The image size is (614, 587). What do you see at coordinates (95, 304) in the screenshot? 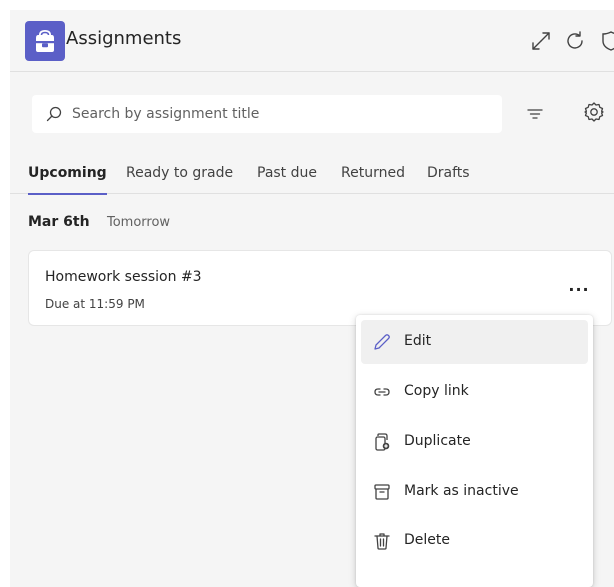
I see `assignment-due: Due at 11:59 PM` at bounding box center [95, 304].